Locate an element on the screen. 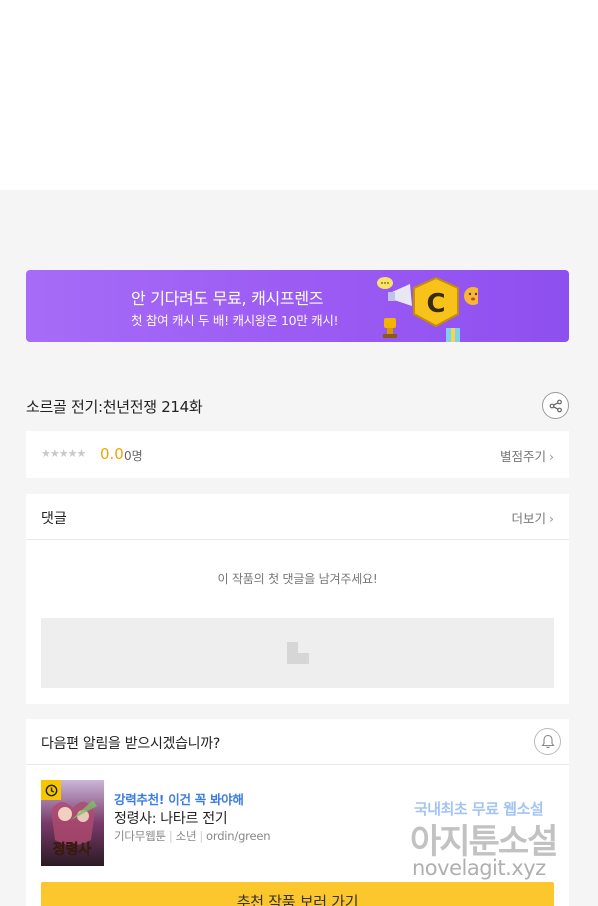 The height and width of the screenshot is (906, 598). recommendation-thumbnail: 정령사 is located at coordinates (72, 823).